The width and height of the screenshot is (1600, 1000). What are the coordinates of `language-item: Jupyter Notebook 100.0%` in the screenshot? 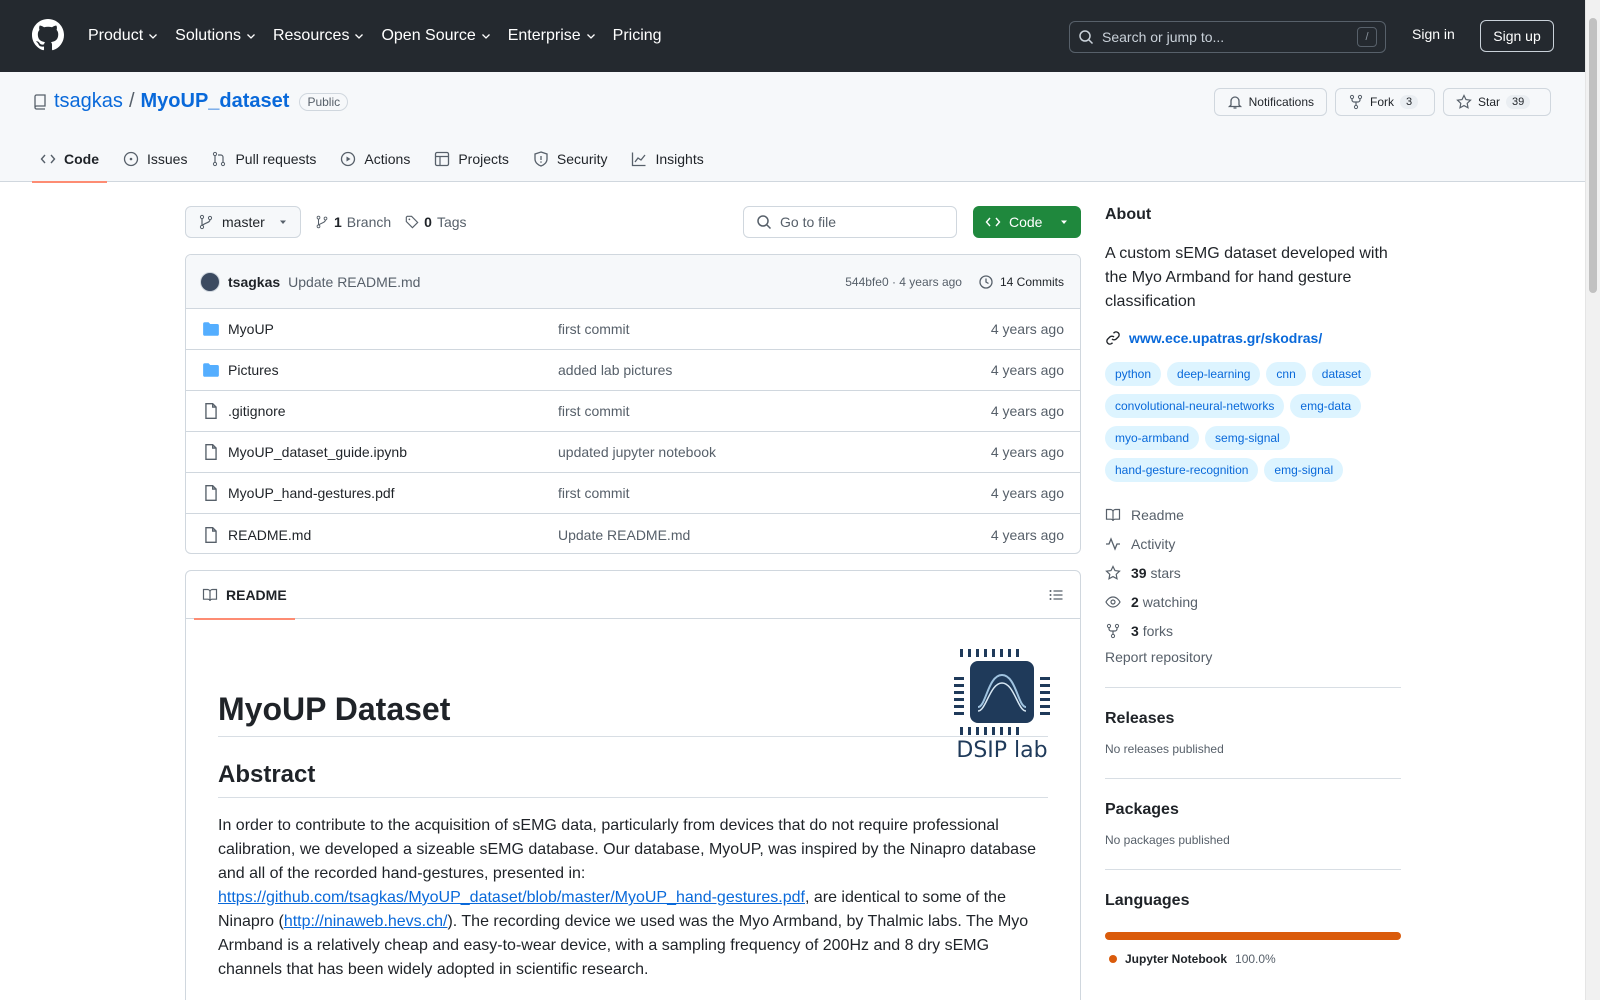 It's located at (1253, 959).